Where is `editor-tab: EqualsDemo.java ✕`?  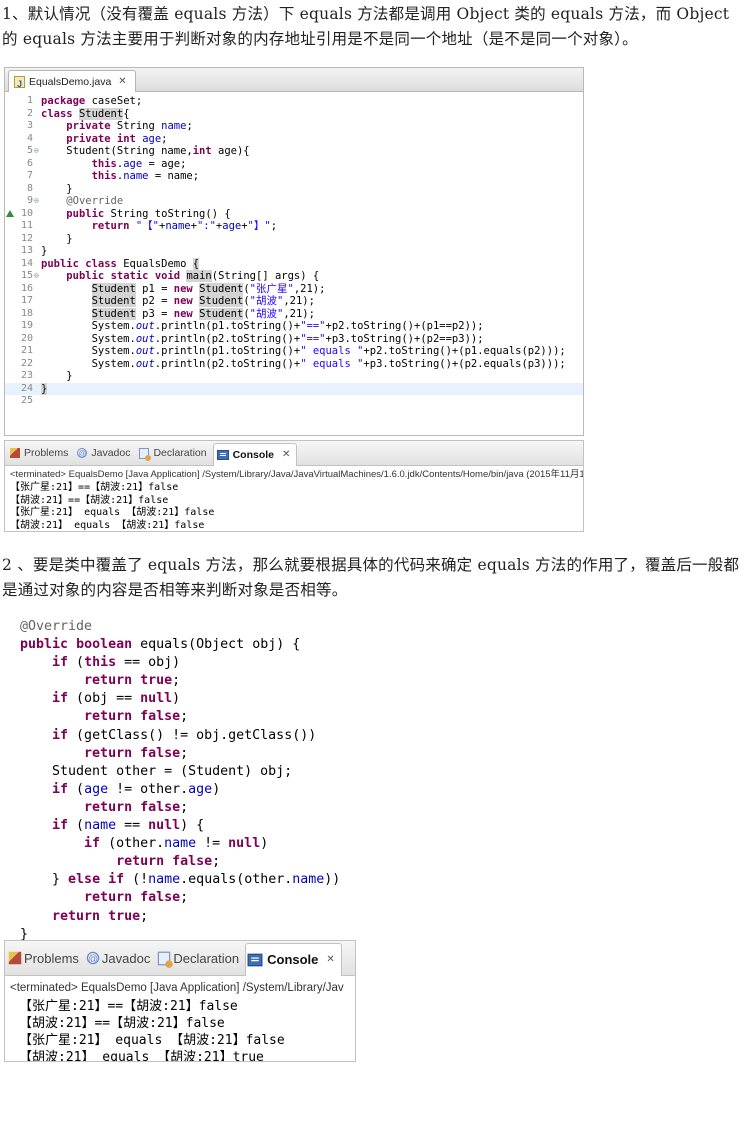
editor-tab: EqualsDemo.java ✕ is located at coordinates (72, 82).